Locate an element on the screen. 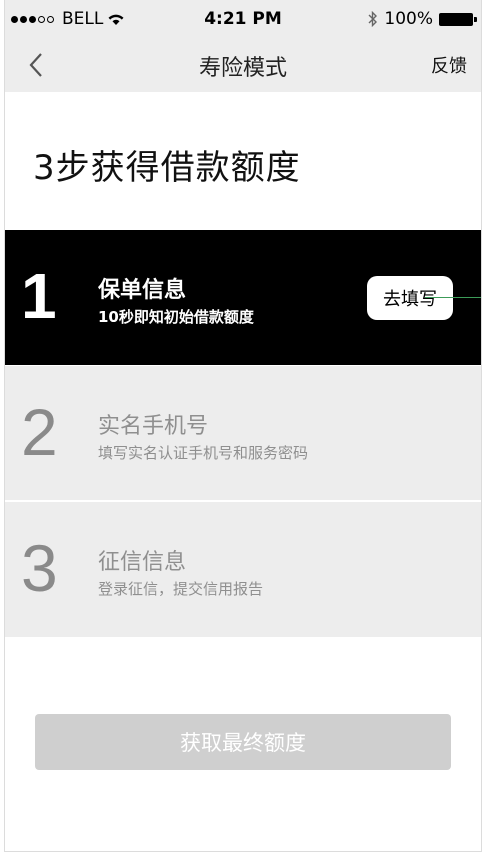 Image resolution: width=486 pixels, height=856 pixels. step-description: 登录征信，提交信用报告 is located at coordinates (181, 589).